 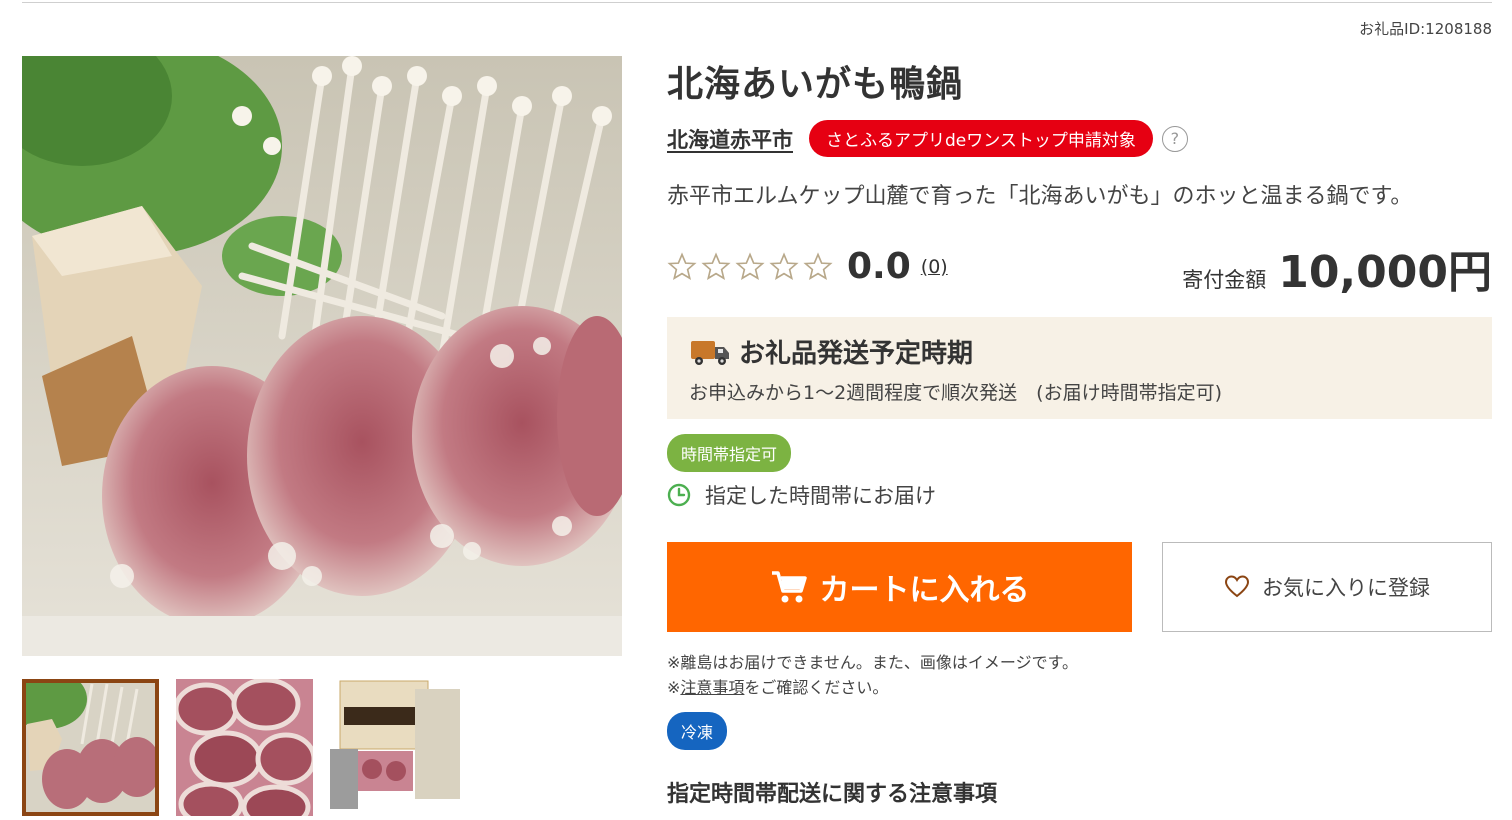 What do you see at coordinates (697, 731) in the screenshot?
I see `frozen-badge: 冷凍` at bounding box center [697, 731].